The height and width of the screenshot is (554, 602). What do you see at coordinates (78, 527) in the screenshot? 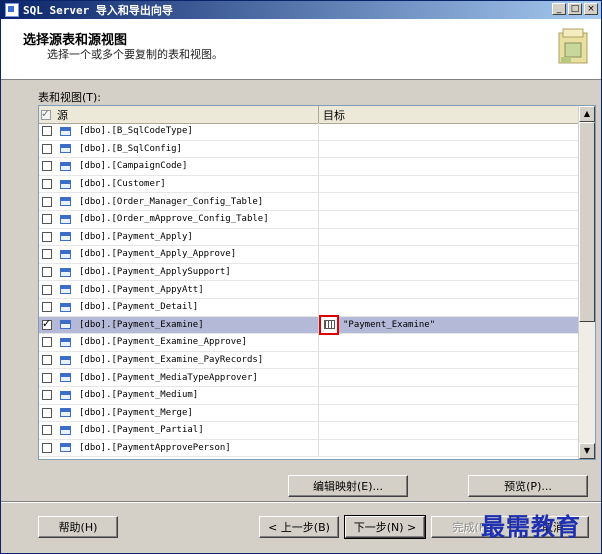
I see `help-button: 帮助(H)` at bounding box center [78, 527].